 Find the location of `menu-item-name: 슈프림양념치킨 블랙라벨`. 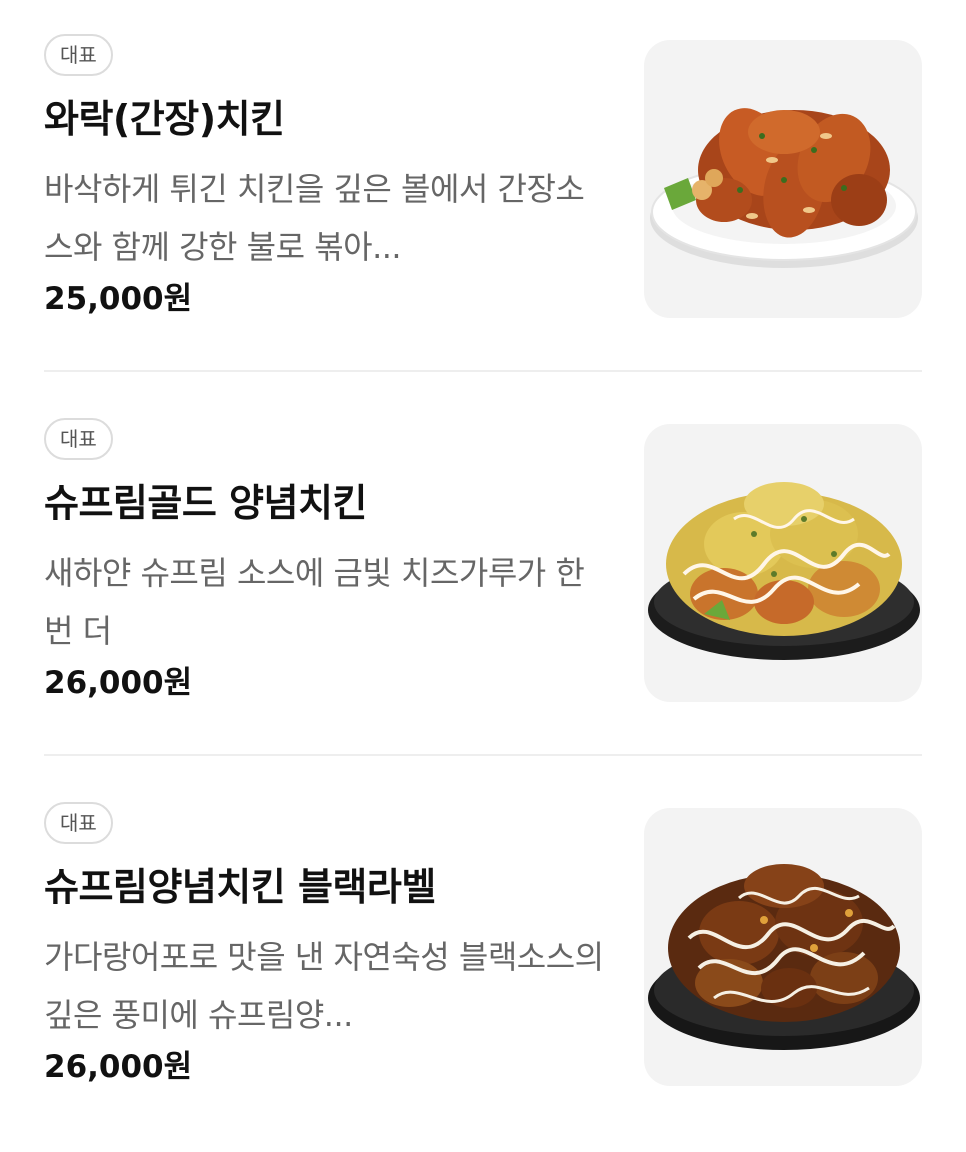

menu-item-name: 슈프림양념치킨 블랙라벨 is located at coordinates (240, 887).